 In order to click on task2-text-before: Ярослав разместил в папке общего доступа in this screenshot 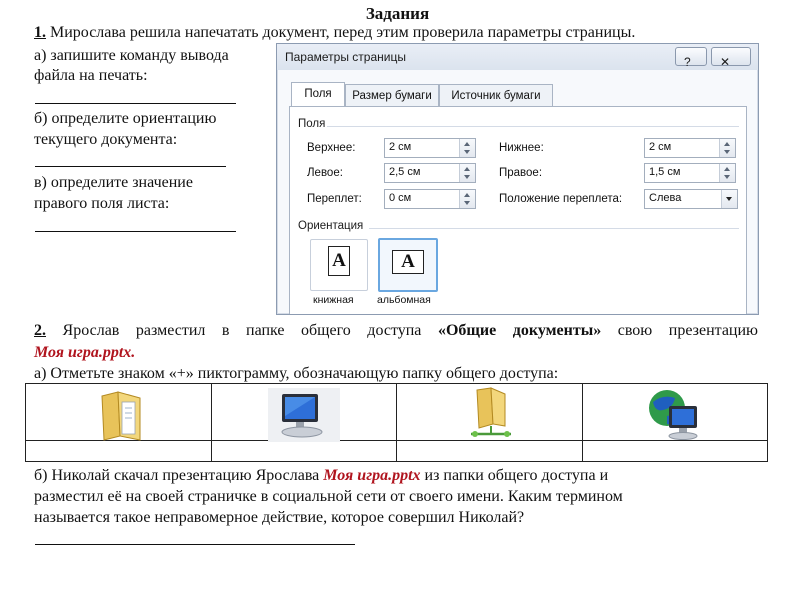, I will do `click(242, 330)`.